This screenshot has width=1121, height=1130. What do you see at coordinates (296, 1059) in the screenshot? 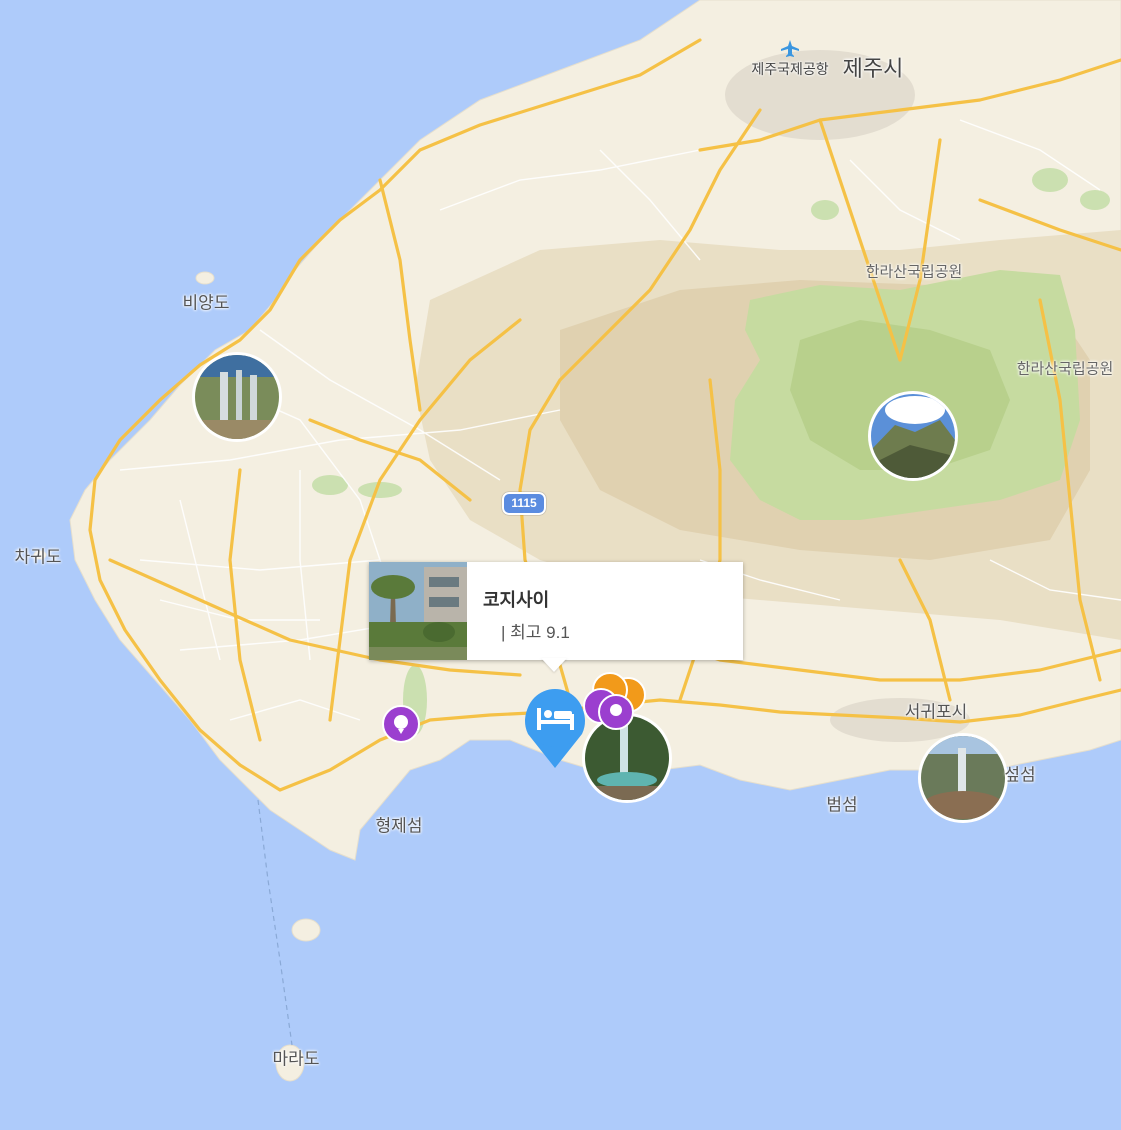
I see `label-marado: 마라도` at bounding box center [296, 1059].